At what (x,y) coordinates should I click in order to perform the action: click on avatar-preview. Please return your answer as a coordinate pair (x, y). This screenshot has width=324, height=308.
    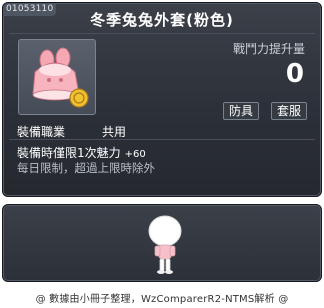
    Looking at the image, I should click on (165, 244).